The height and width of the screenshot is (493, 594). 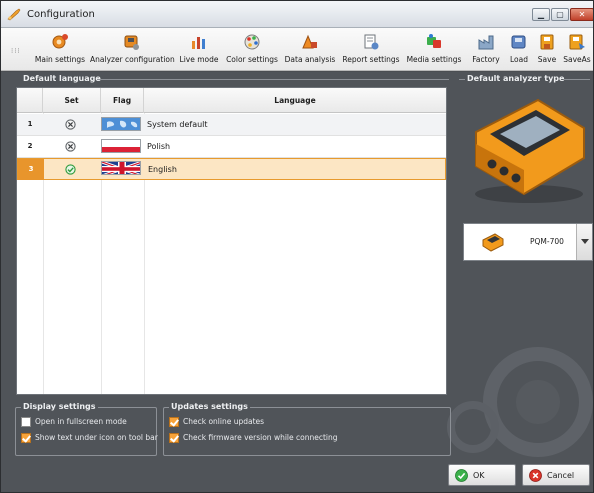 What do you see at coordinates (530, 150) in the screenshot?
I see `analyzer-device-image` at bounding box center [530, 150].